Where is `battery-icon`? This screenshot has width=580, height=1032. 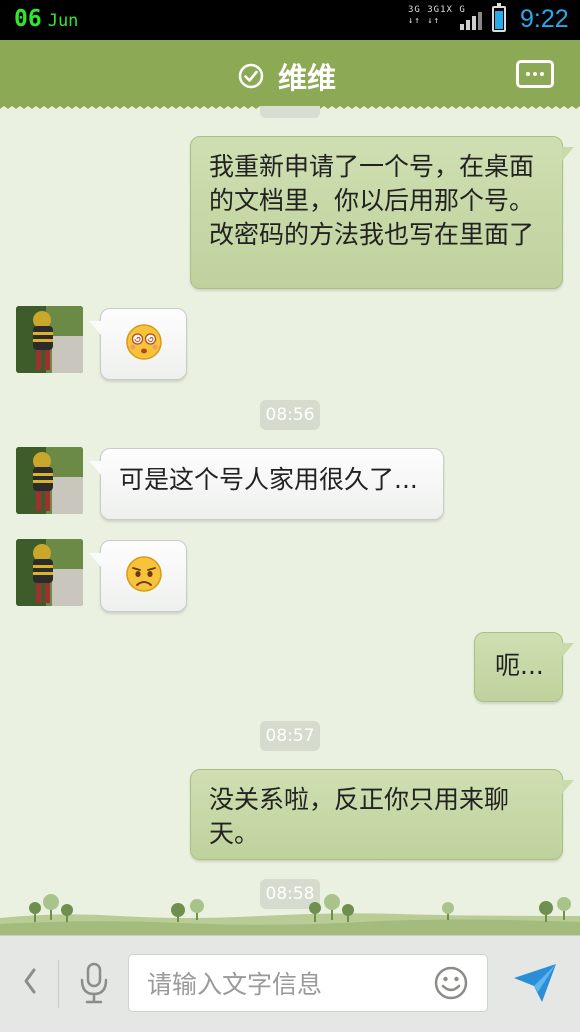 battery-icon is located at coordinates (499, 17).